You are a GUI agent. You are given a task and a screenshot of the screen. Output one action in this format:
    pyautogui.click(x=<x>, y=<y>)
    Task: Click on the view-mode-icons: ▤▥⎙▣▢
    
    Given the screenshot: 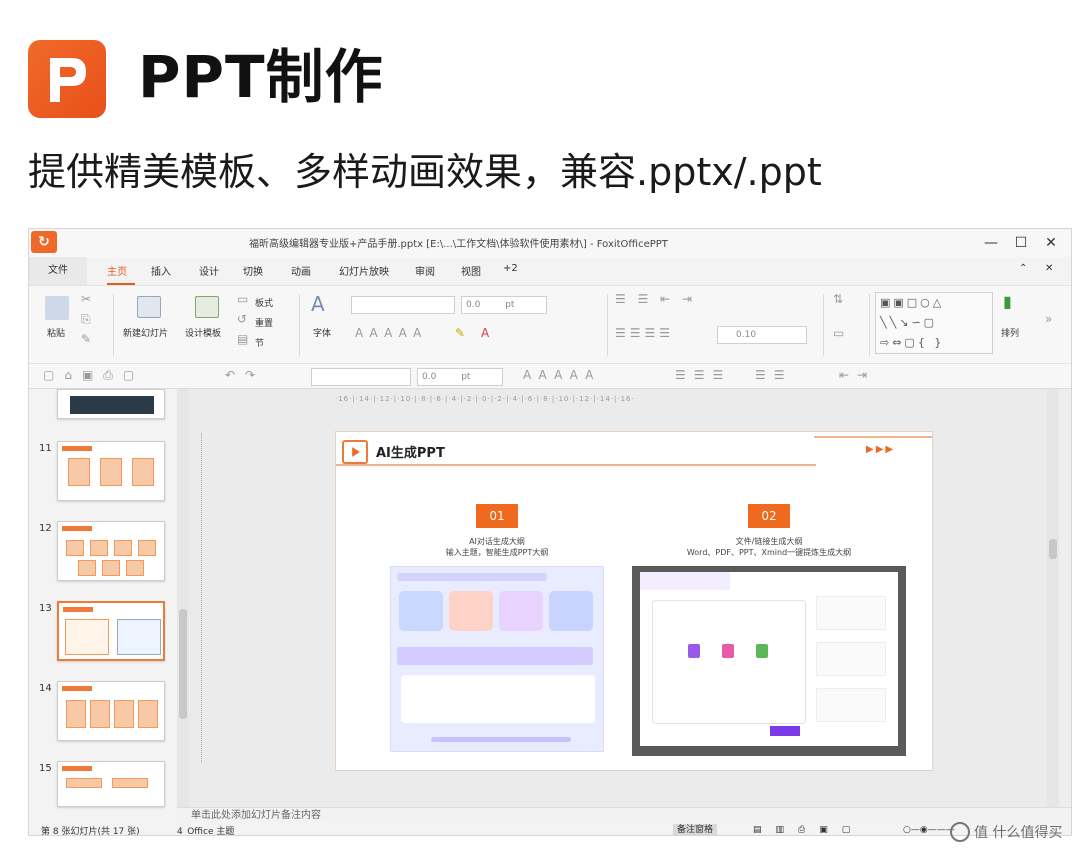 What is the action you would take?
    pyautogui.click(x=808, y=829)
    